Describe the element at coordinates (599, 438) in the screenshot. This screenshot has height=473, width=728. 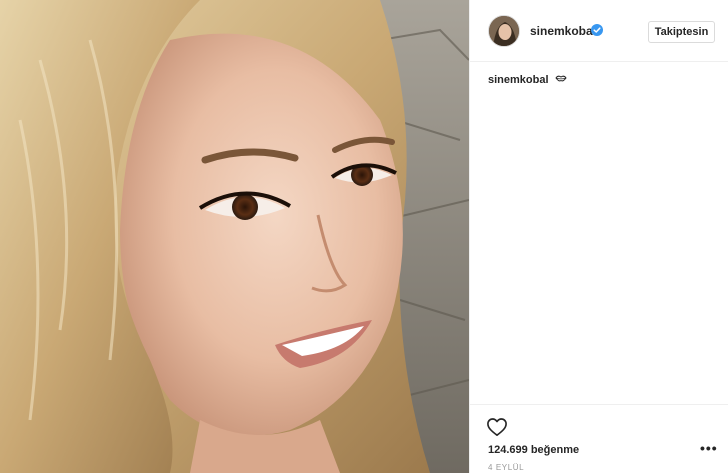
I see `post-footer: 124.699 beğenme 4 EYLÜL •••` at that location.